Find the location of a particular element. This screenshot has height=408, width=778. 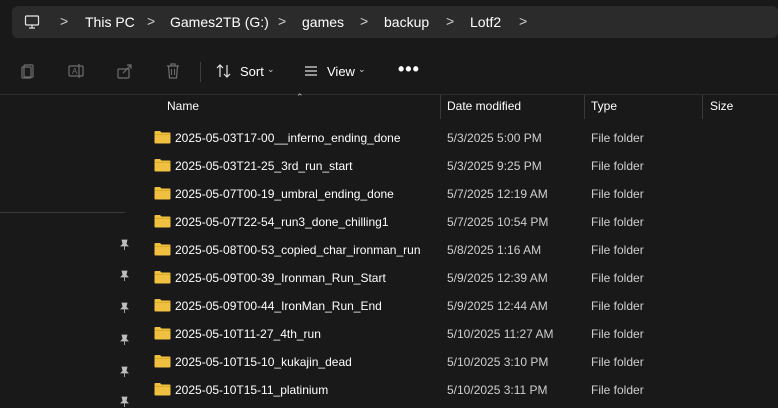

copy-icon is located at coordinates (27, 71).